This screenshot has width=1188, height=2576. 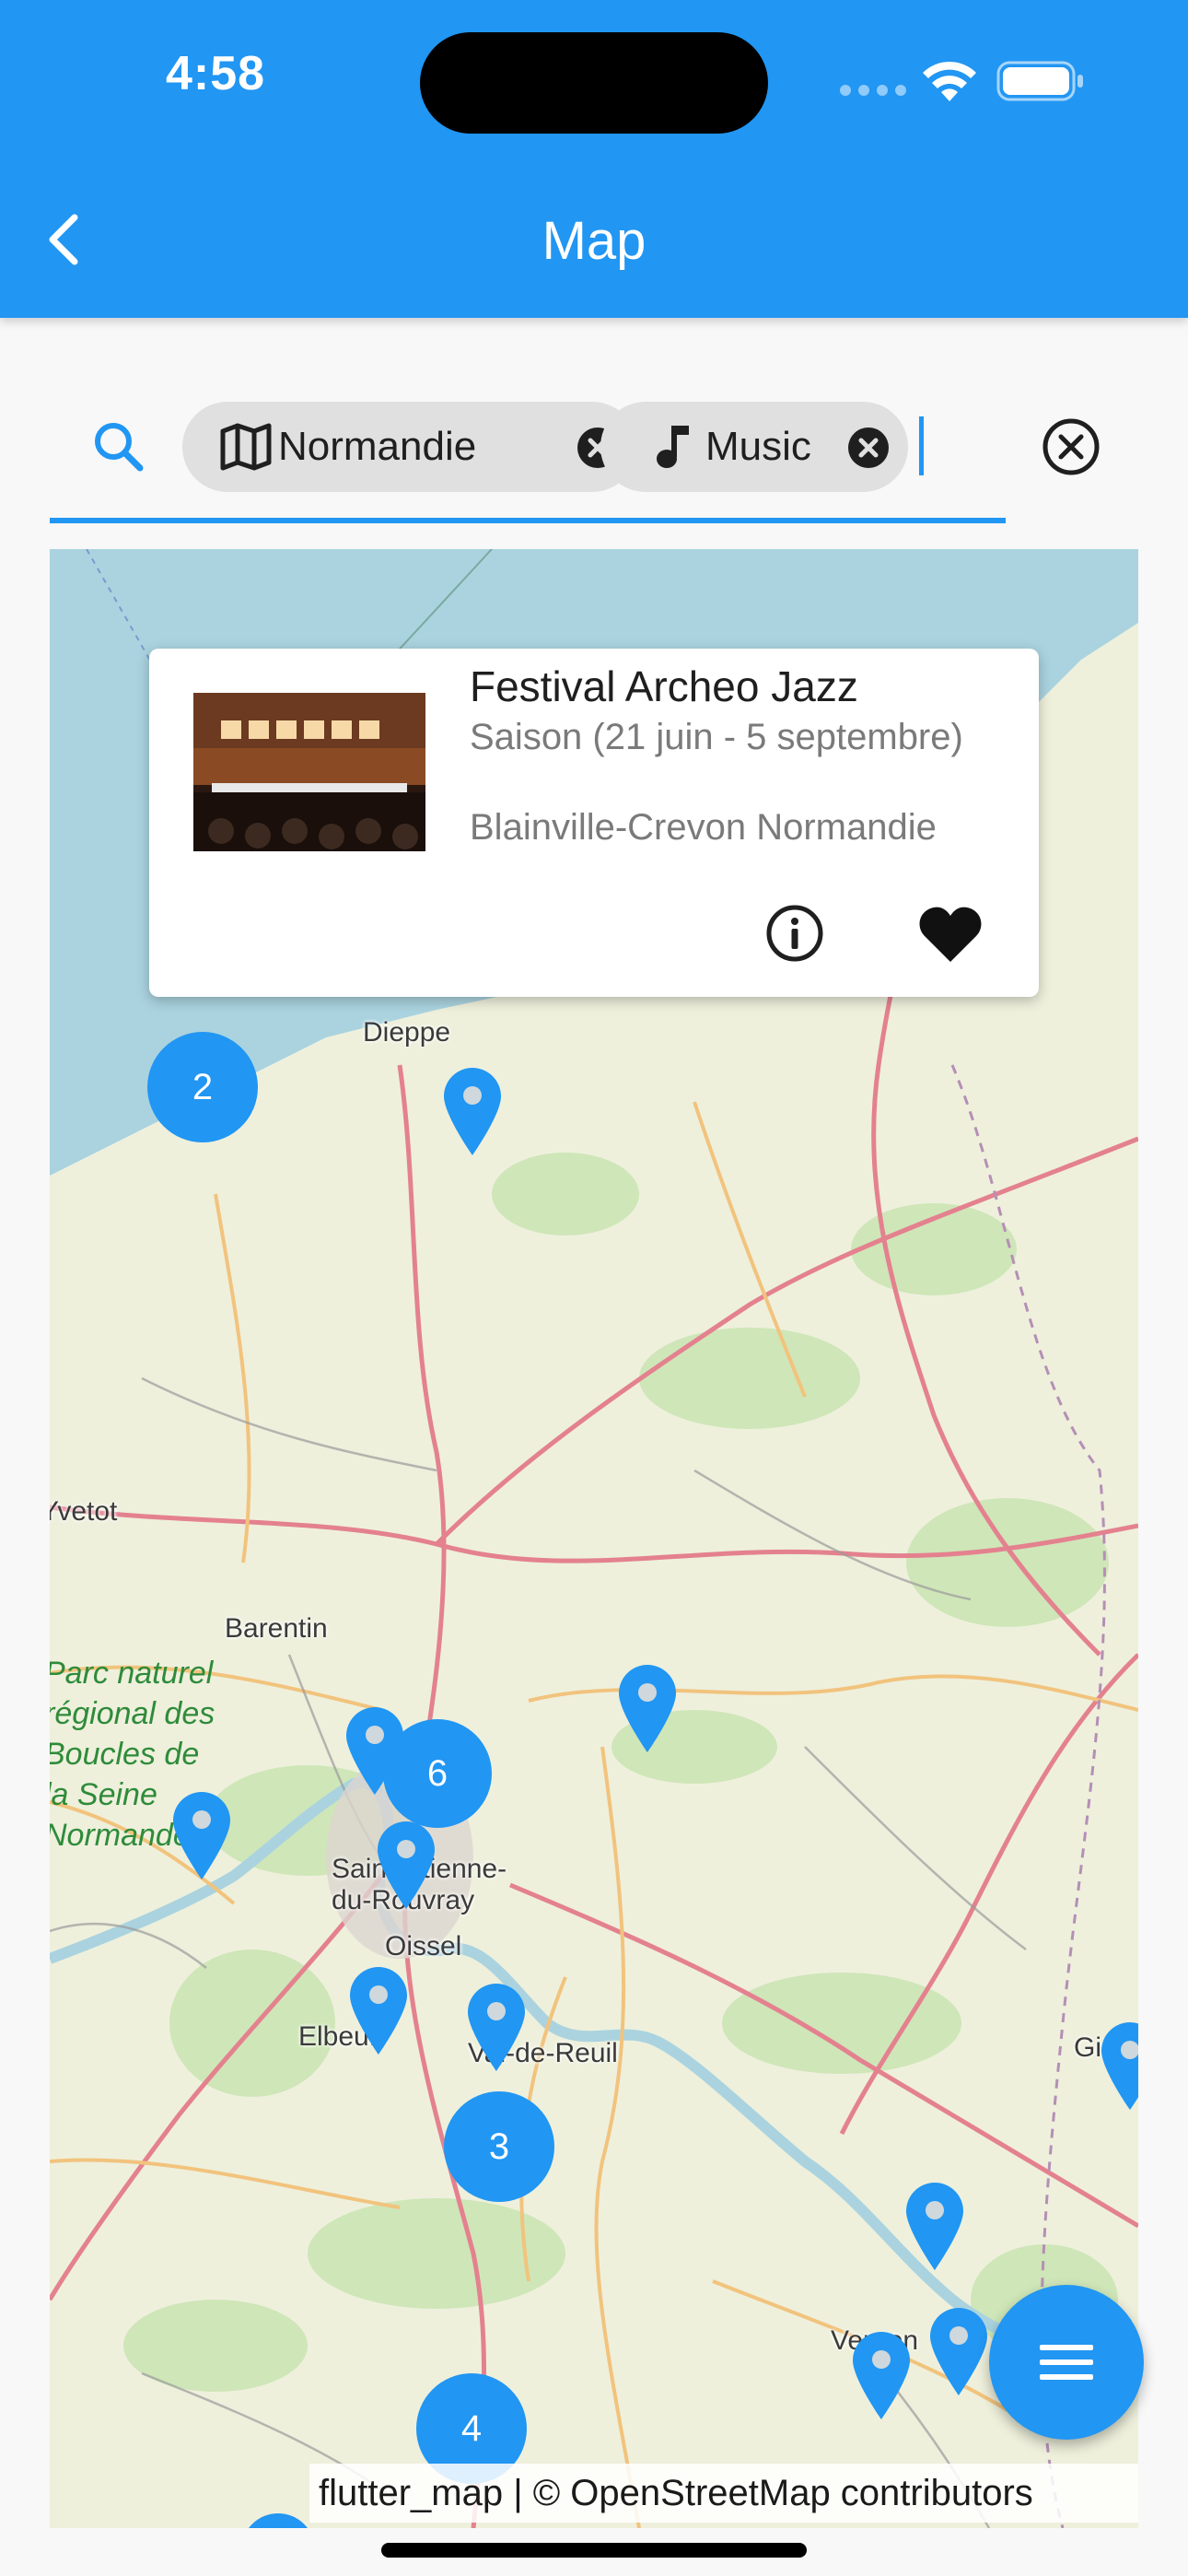 What do you see at coordinates (119, 448) in the screenshot?
I see `search-icon` at bounding box center [119, 448].